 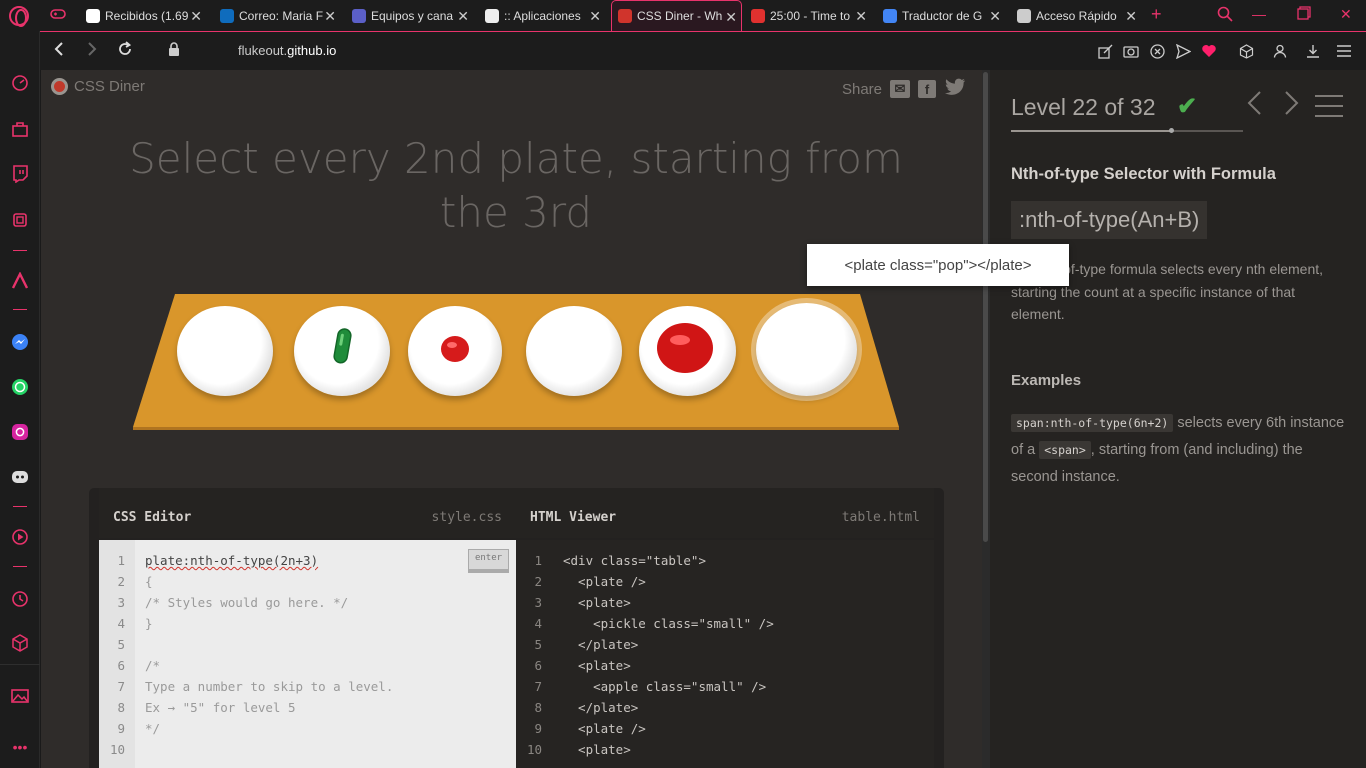 What do you see at coordinates (20, 696) in the screenshot?
I see `gallery-icon` at bounding box center [20, 696].